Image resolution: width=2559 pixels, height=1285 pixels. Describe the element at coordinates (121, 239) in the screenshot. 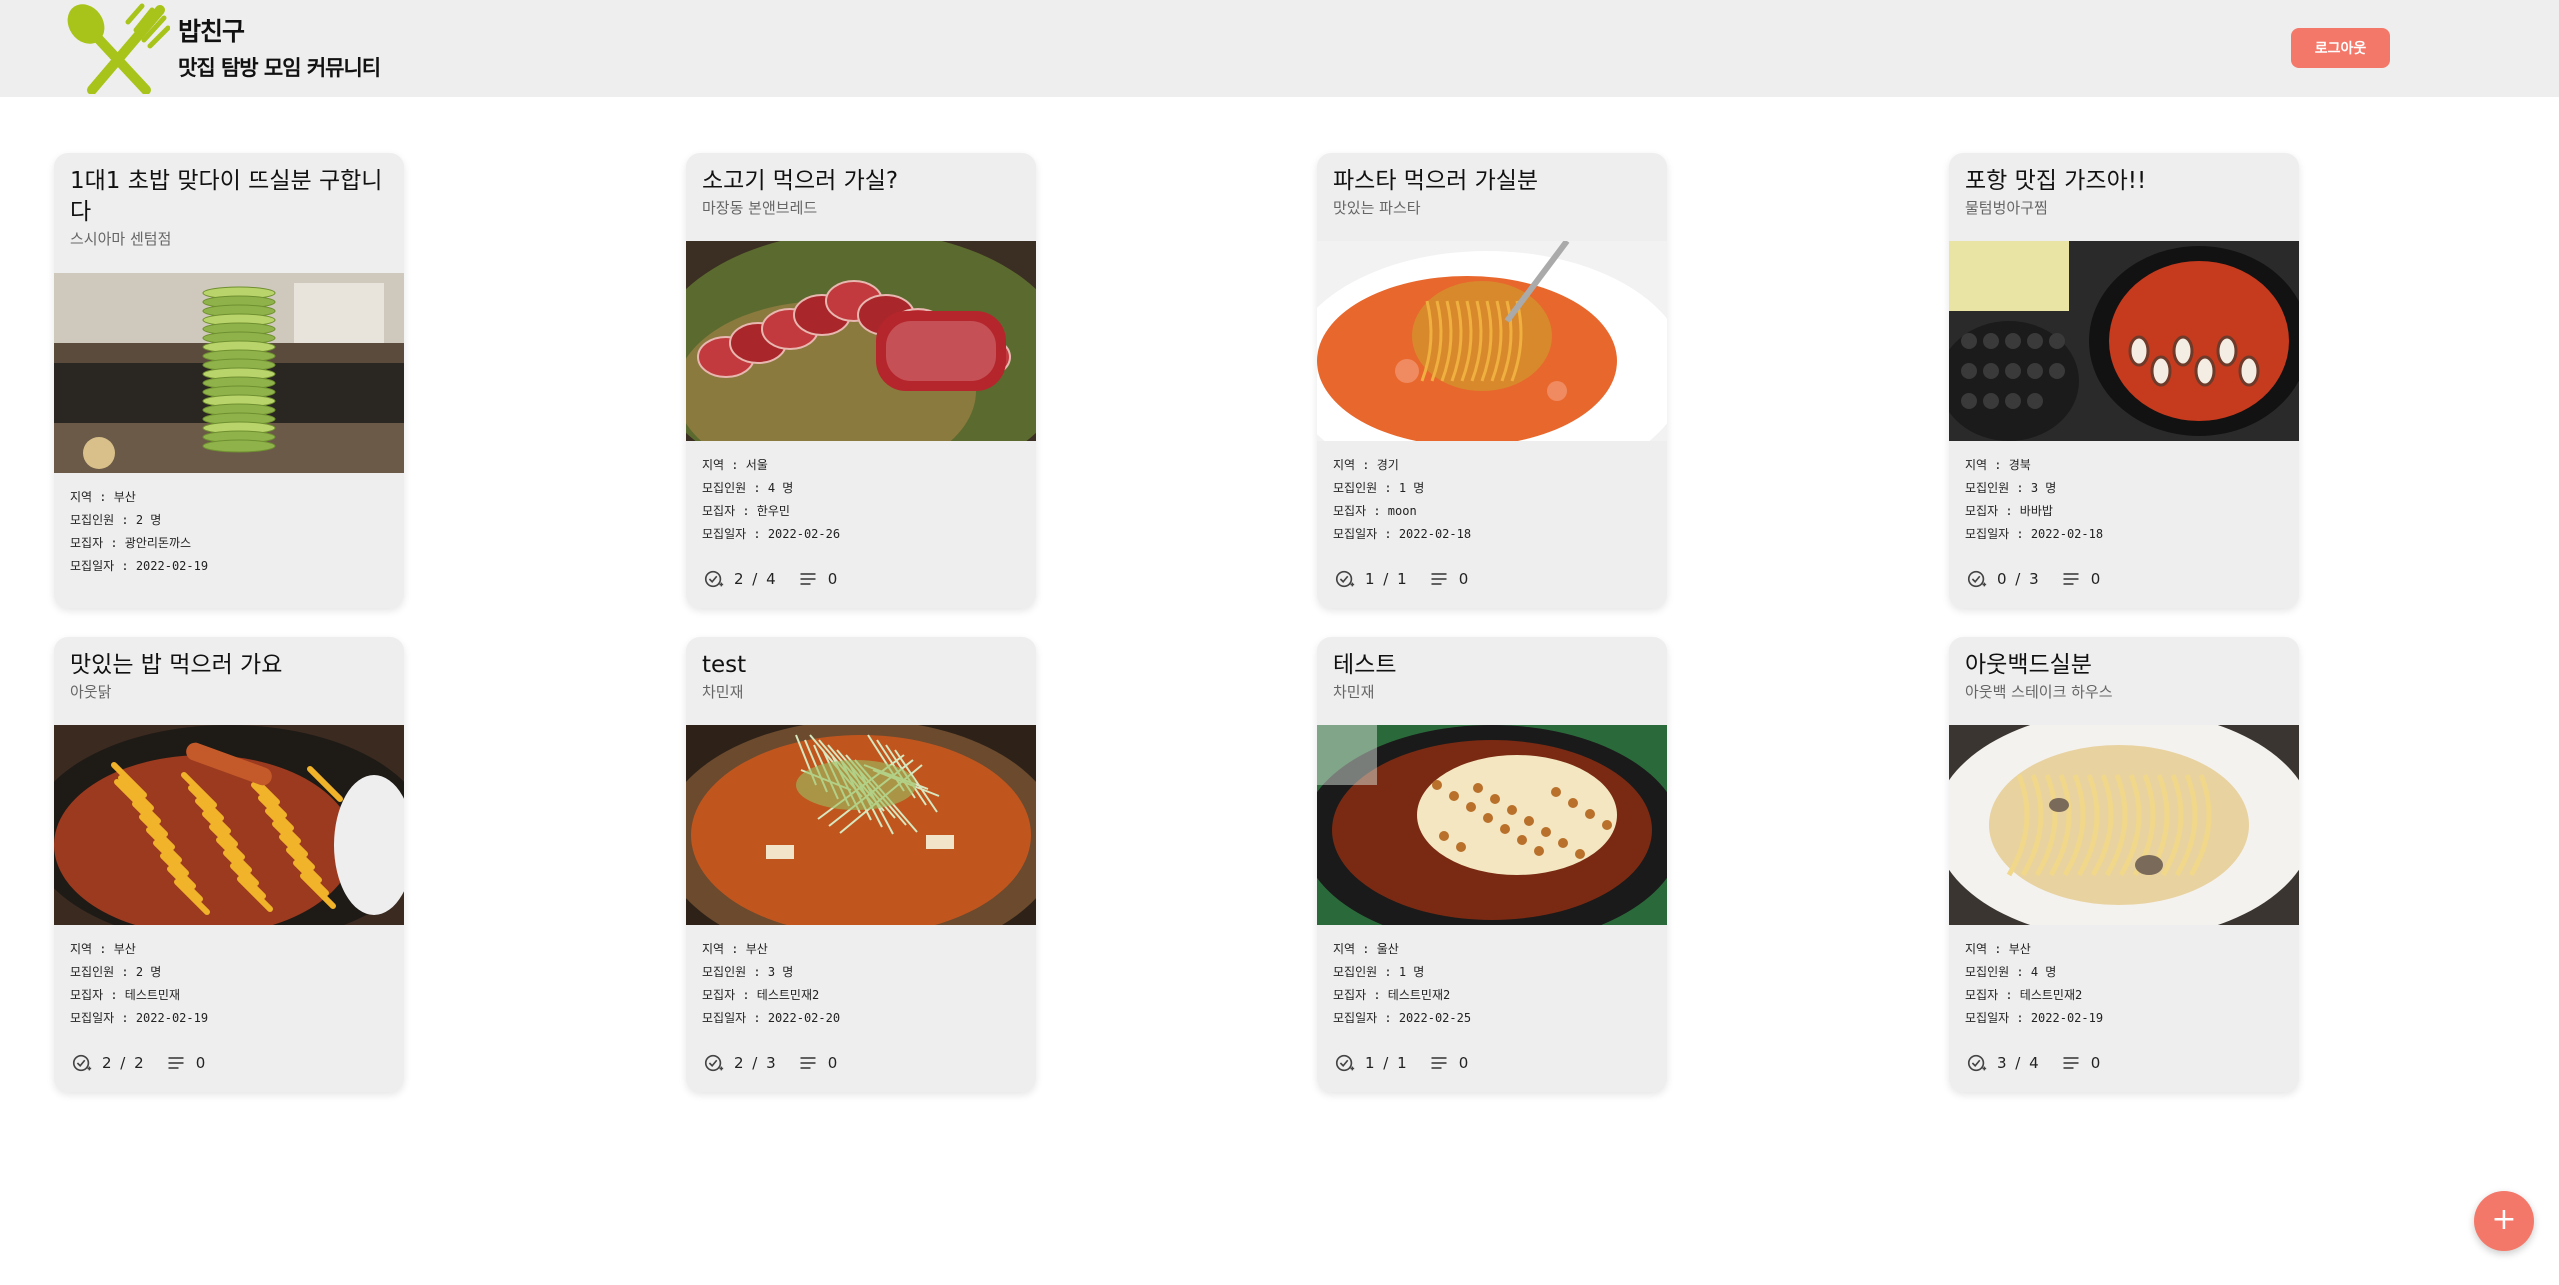

I see `restaurant-name: 스시아마 센텀점` at that location.